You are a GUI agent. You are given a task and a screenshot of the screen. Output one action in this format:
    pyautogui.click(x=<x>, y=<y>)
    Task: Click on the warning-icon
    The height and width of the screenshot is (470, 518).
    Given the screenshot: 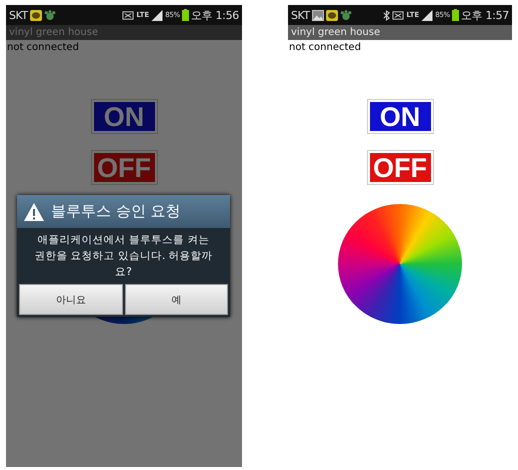 What is the action you would take?
    pyautogui.click(x=34, y=212)
    